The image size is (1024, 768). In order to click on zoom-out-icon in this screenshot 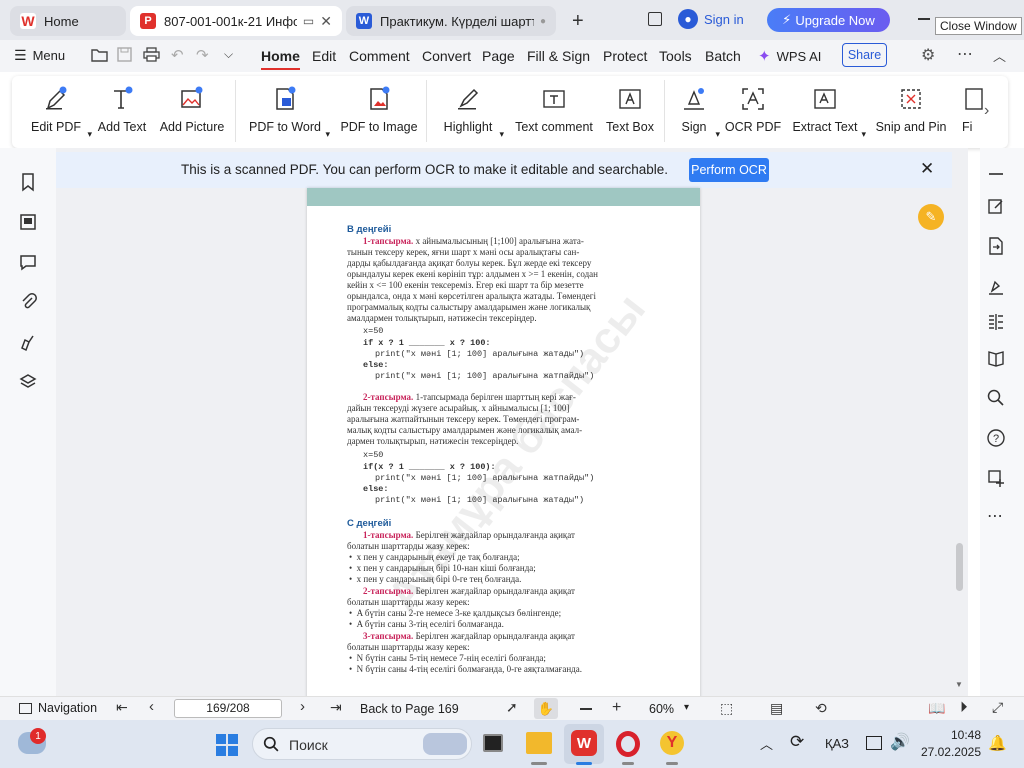, I will do `click(586, 709)`.